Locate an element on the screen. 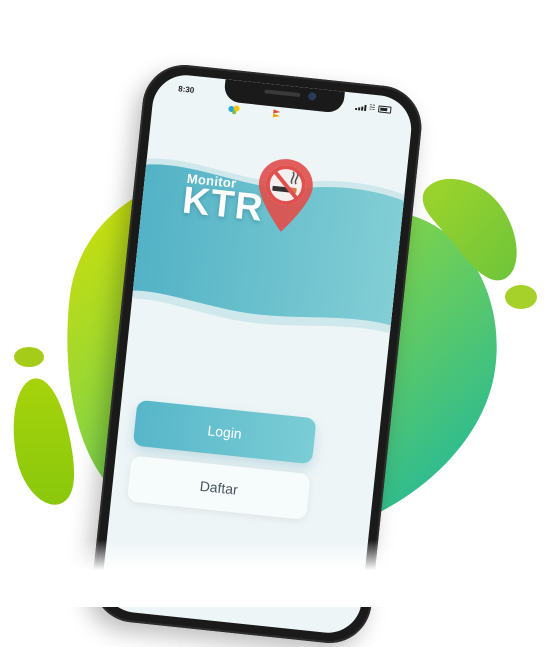 This screenshot has width=555, height=647. speaker-icon is located at coordinates (282, 93).